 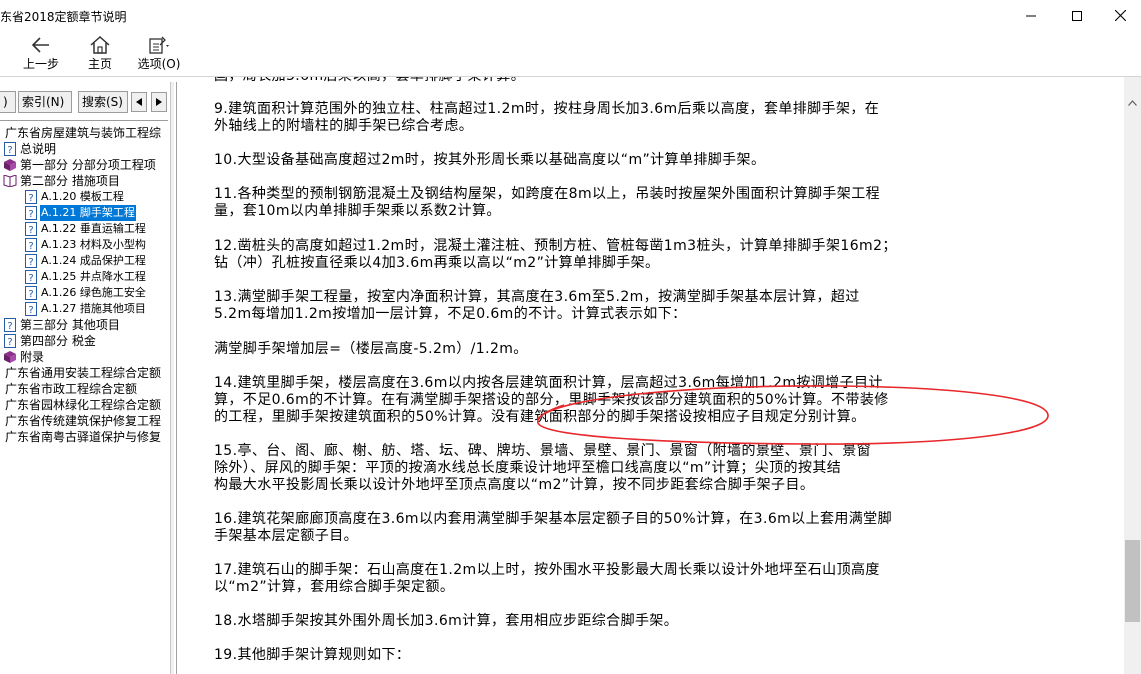 I want to click on scroll-up-button, so click(x=1132, y=102).